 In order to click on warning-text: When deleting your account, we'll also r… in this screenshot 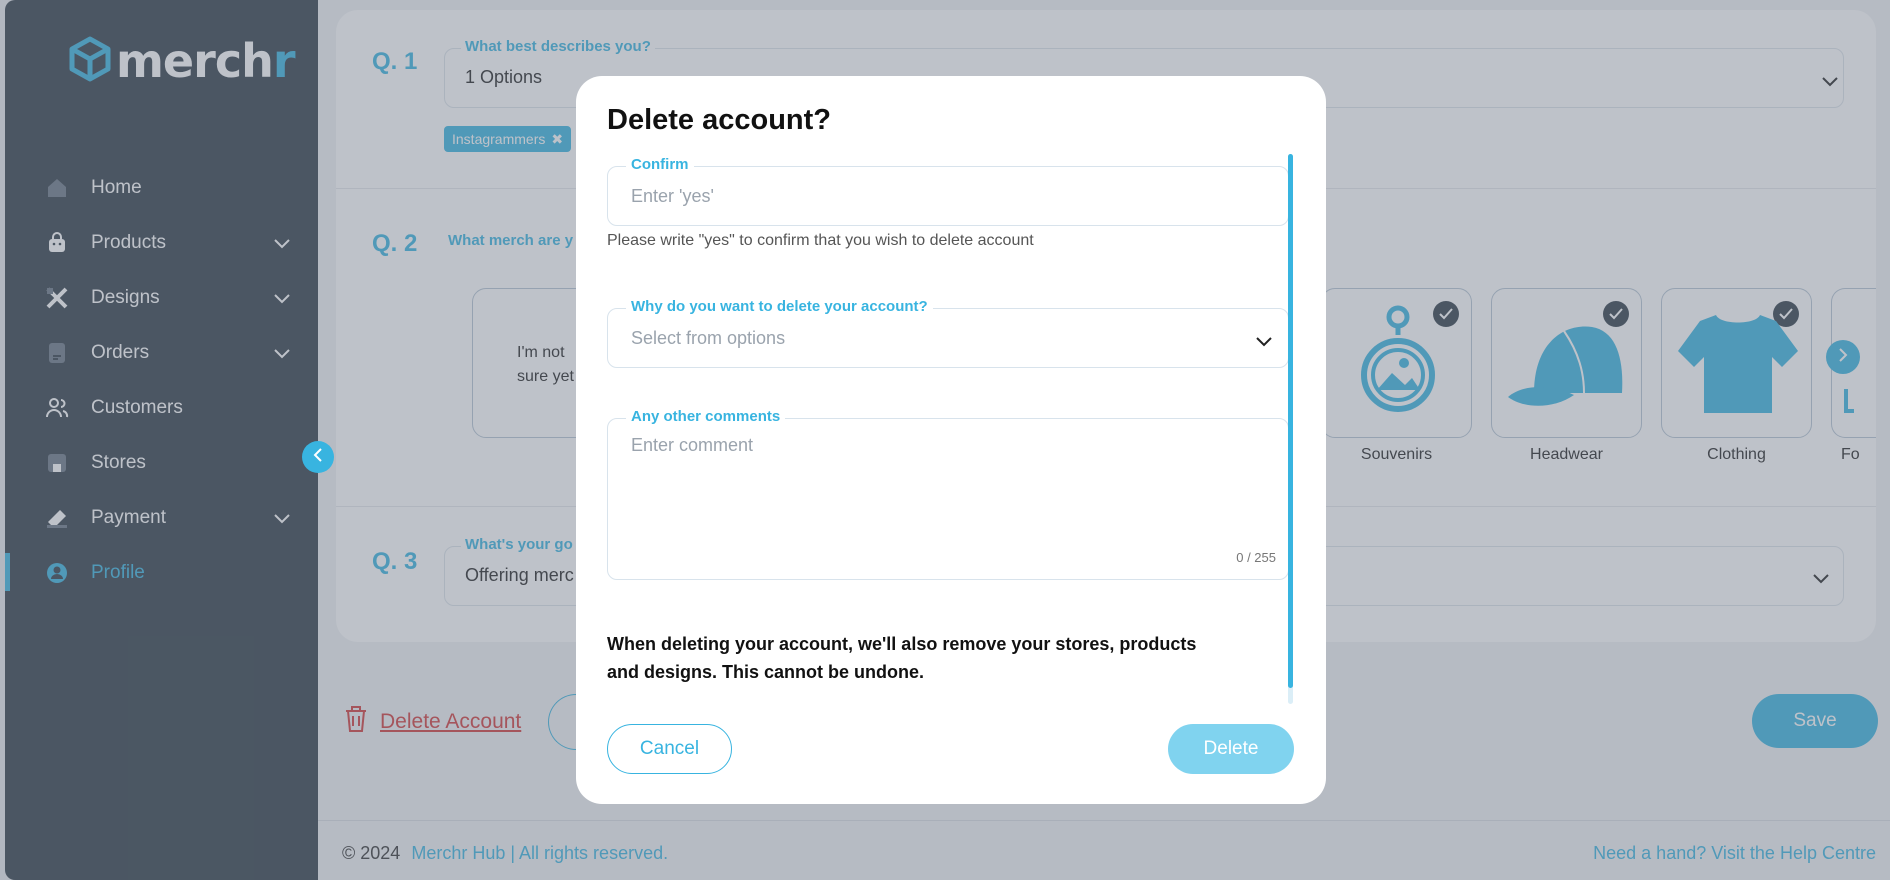, I will do `click(902, 658)`.